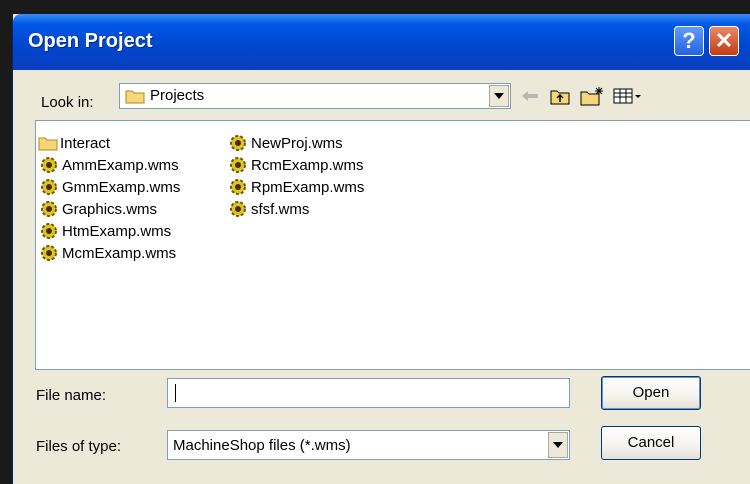 The height and width of the screenshot is (484, 750). I want to click on cancel-button: Cancel, so click(651, 443).